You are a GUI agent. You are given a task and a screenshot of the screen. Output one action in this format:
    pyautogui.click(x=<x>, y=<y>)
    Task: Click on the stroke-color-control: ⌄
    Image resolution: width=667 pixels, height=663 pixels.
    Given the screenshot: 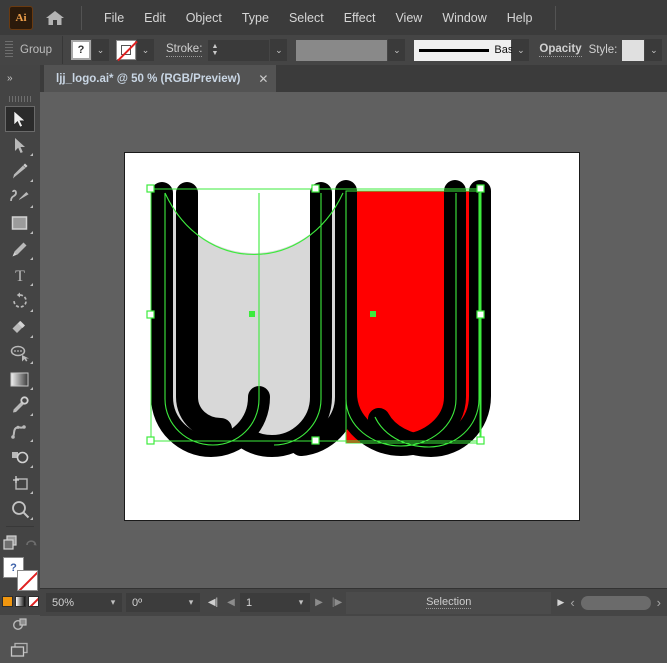 What is the action you would take?
    pyautogui.click(x=134, y=50)
    